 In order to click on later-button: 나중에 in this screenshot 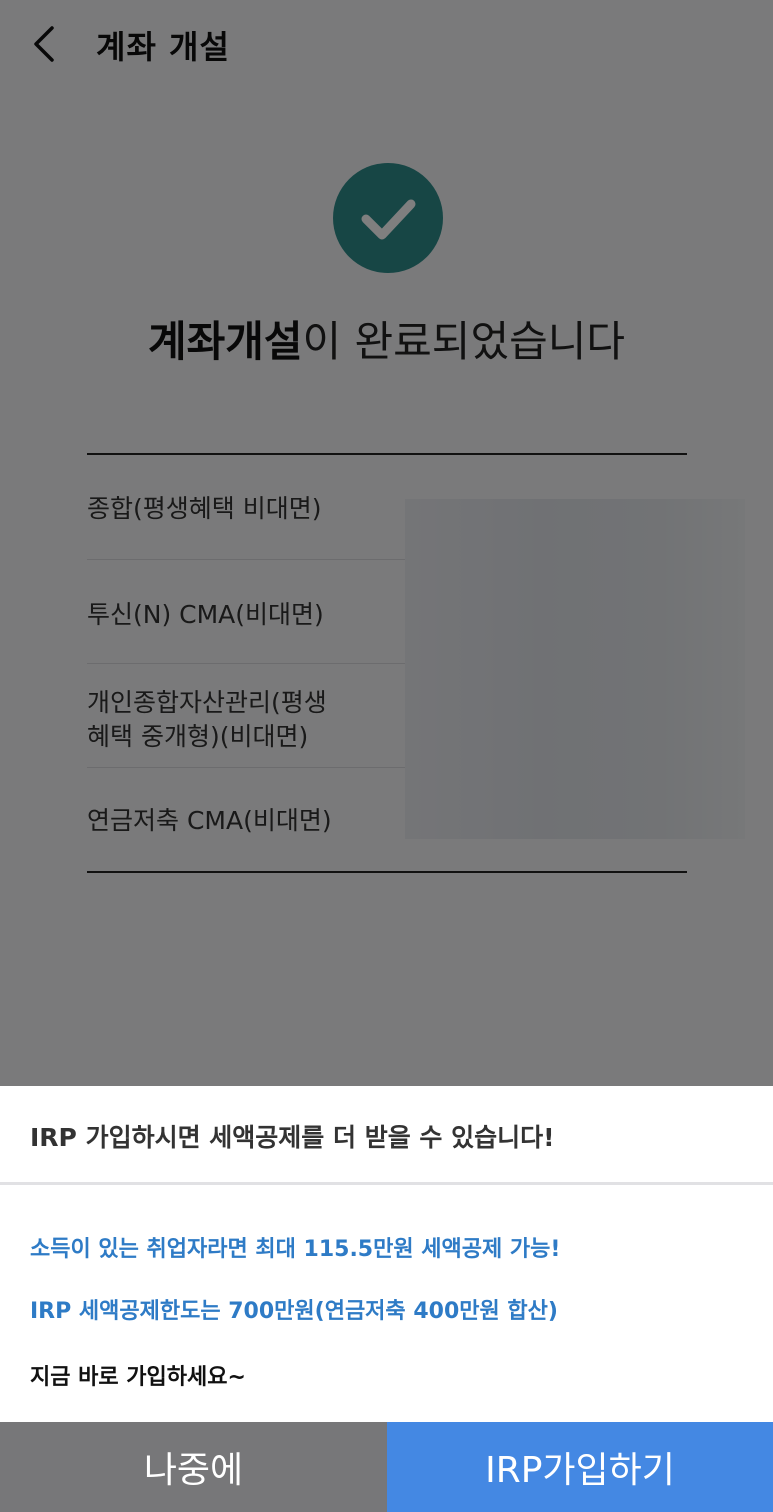, I will do `click(193, 1467)`.